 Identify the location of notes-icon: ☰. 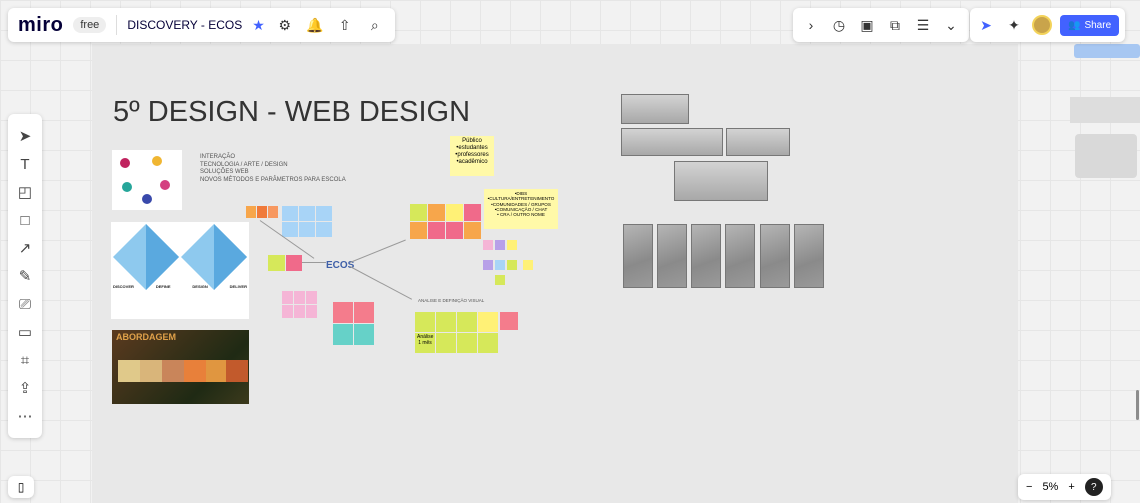
(923, 25).